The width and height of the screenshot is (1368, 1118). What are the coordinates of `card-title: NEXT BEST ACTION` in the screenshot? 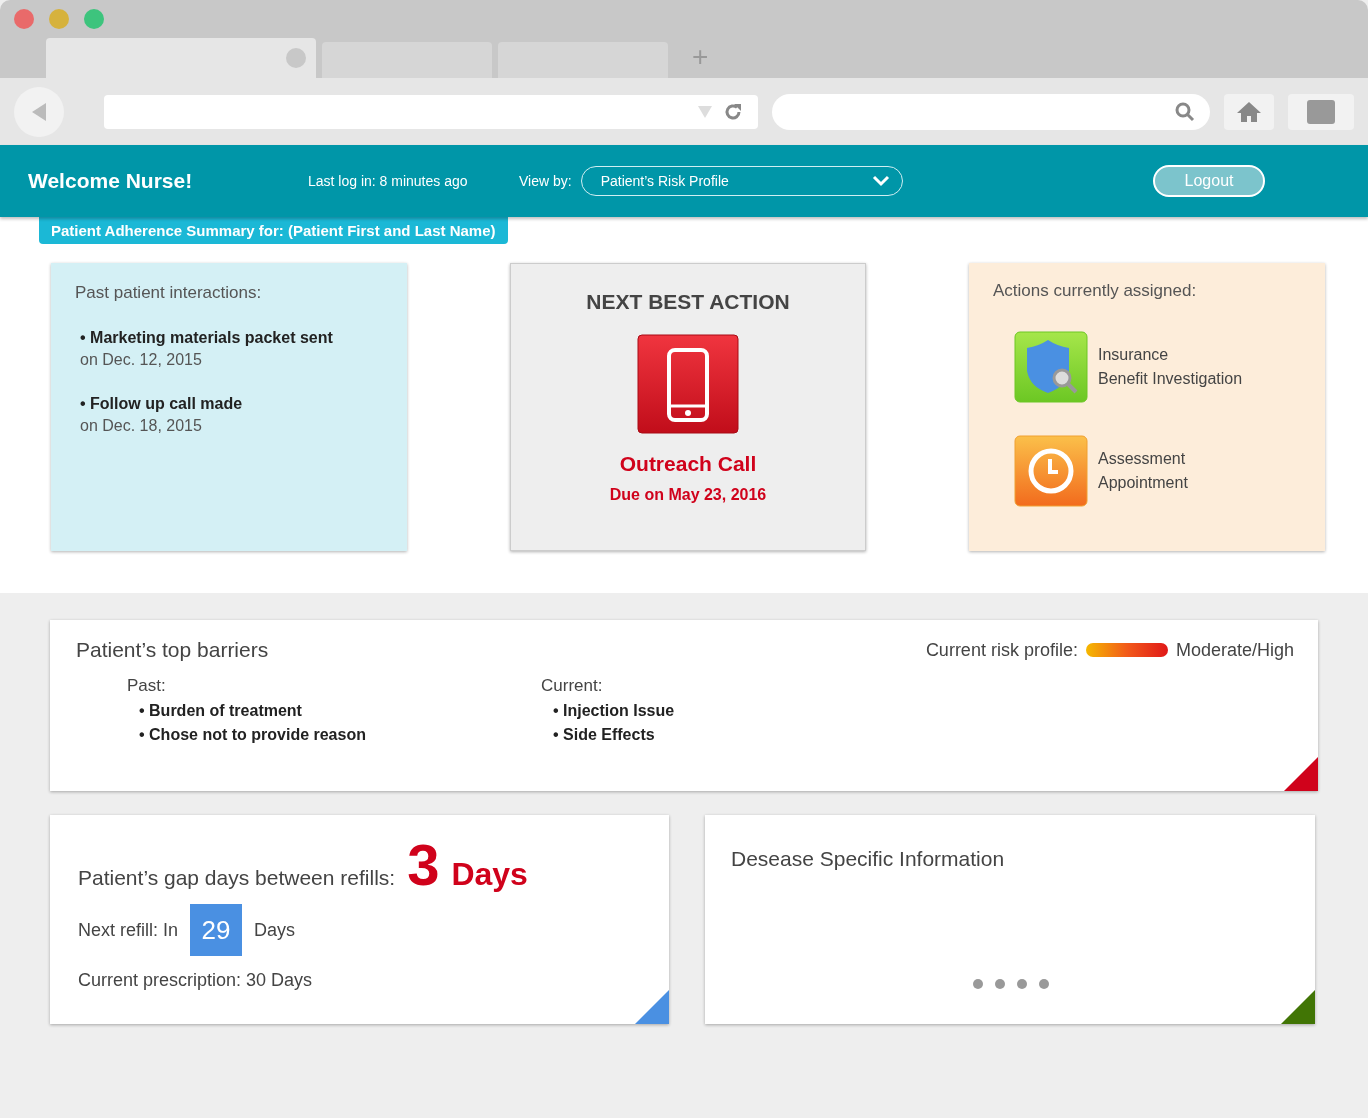 It's located at (688, 302).